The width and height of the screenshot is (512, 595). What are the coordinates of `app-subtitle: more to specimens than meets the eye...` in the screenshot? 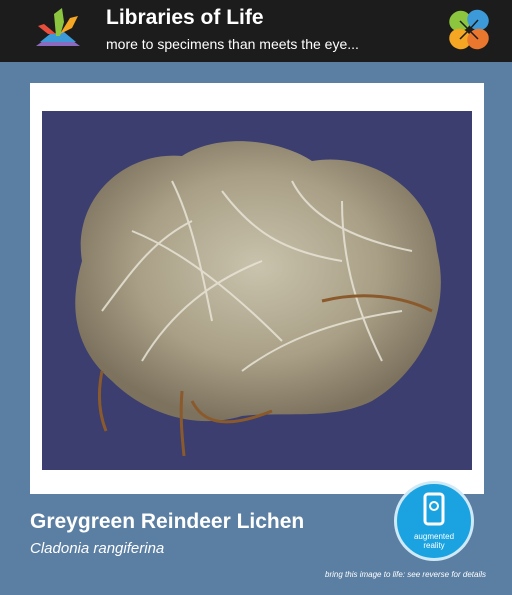 It's located at (232, 44).